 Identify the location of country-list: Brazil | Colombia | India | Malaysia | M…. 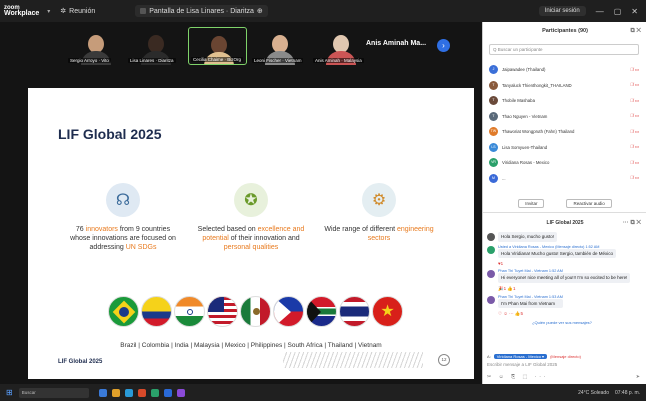
(251, 345).